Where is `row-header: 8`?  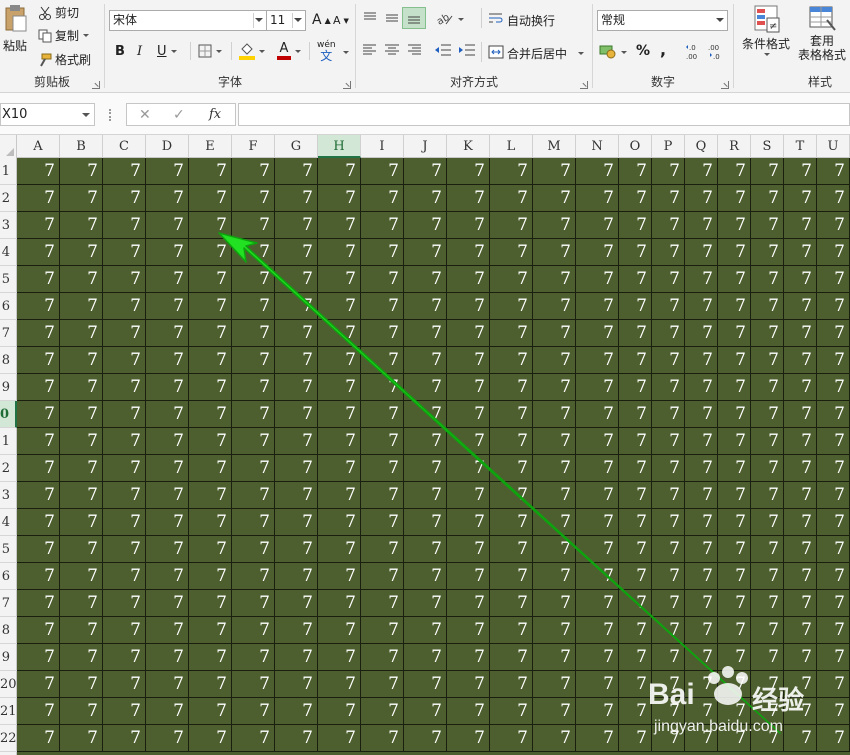 row-header: 8 is located at coordinates (8, 360).